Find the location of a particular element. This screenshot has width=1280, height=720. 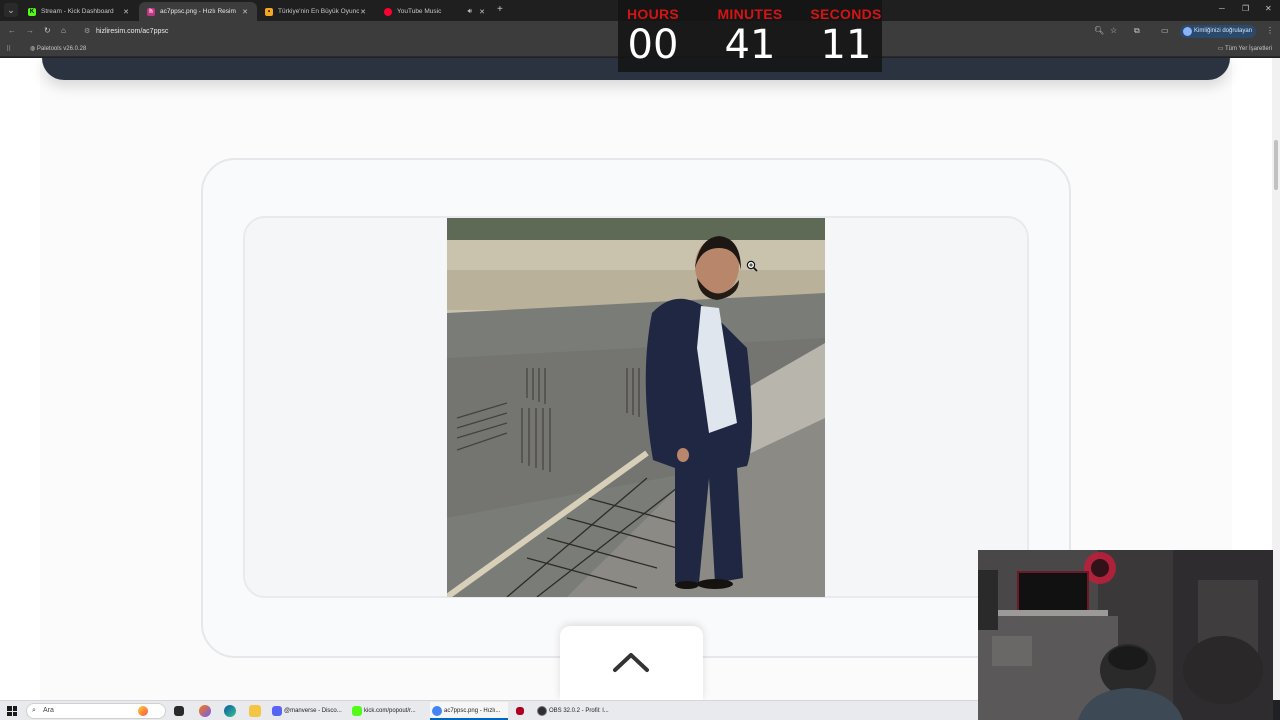

search-icon: ⌕ is located at coordinates (34, 710).